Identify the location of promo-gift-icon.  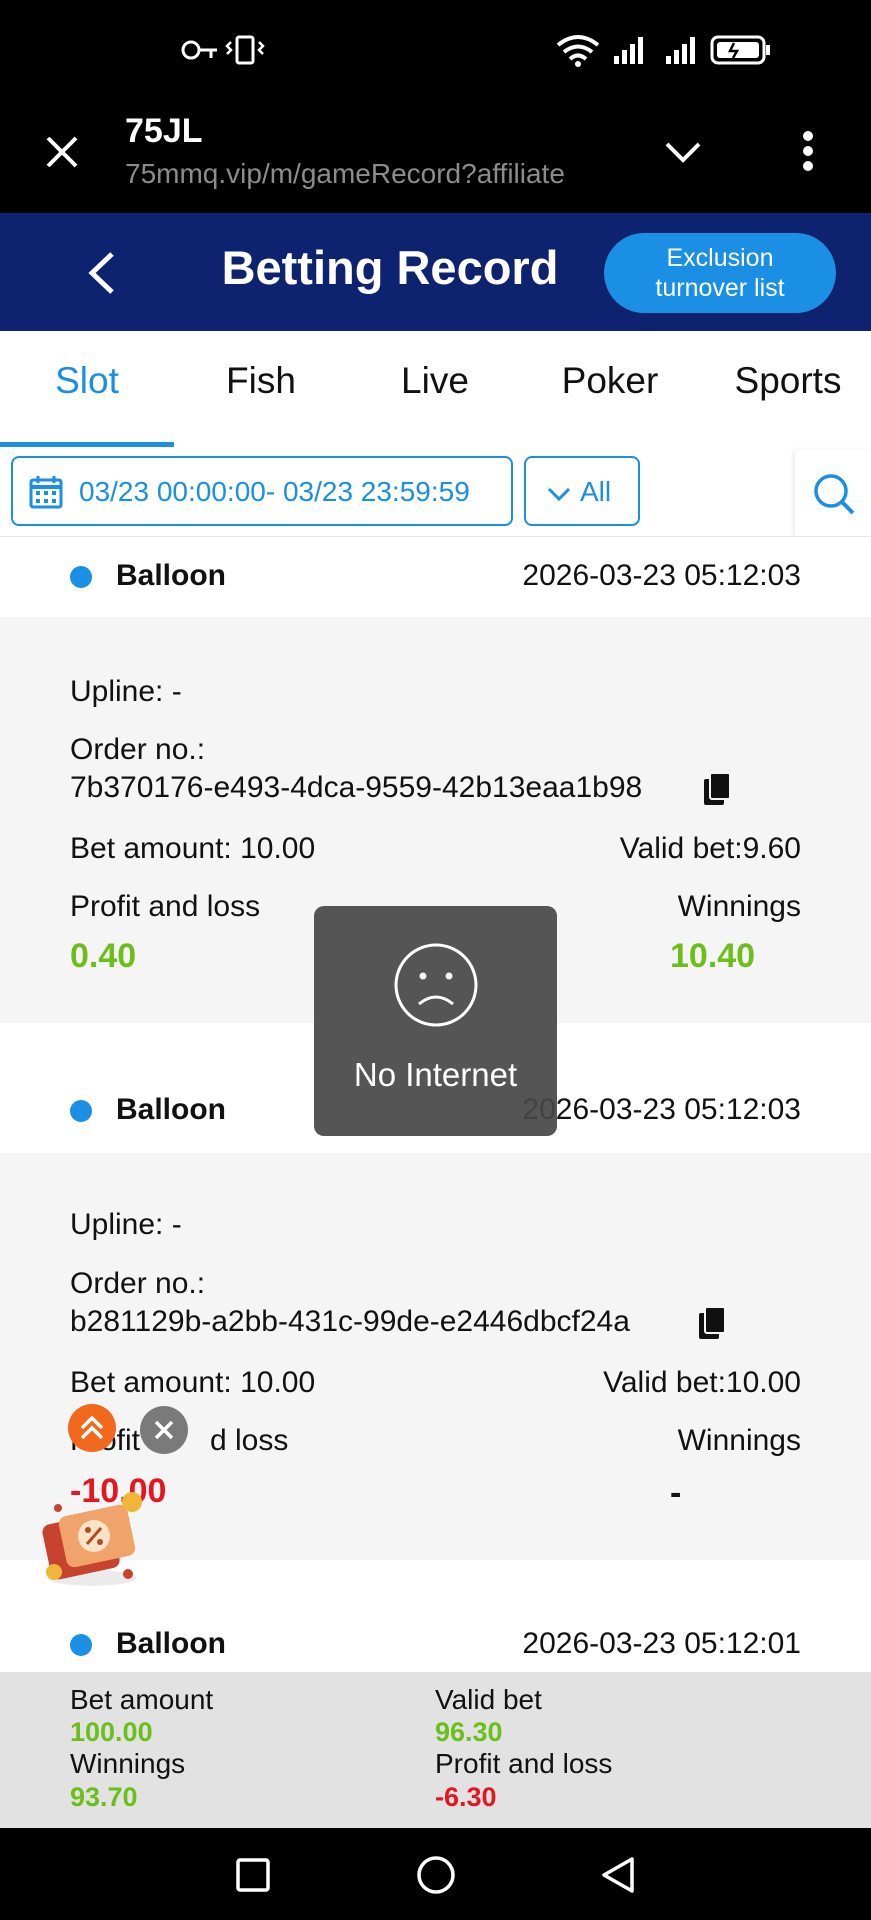
(95, 1536).